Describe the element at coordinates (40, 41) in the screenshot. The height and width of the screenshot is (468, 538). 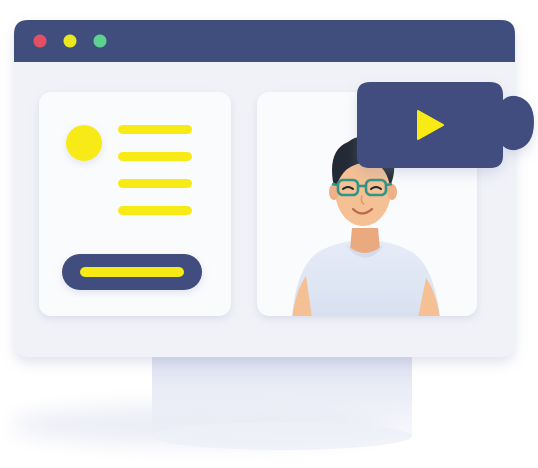
I see `close-dot` at that location.